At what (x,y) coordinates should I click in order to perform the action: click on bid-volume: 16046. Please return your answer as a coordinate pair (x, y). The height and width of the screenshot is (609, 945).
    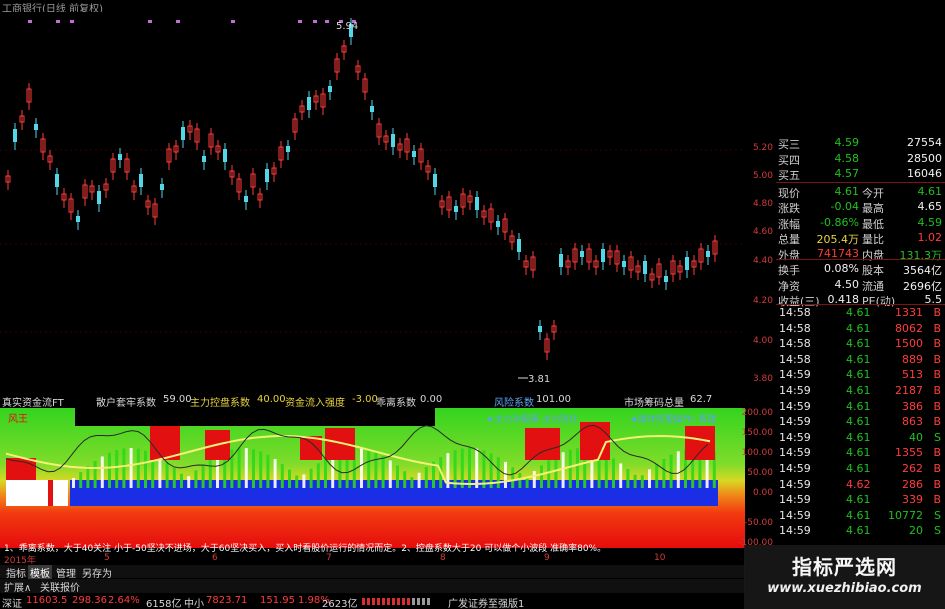
    Looking at the image, I should click on (924, 173).